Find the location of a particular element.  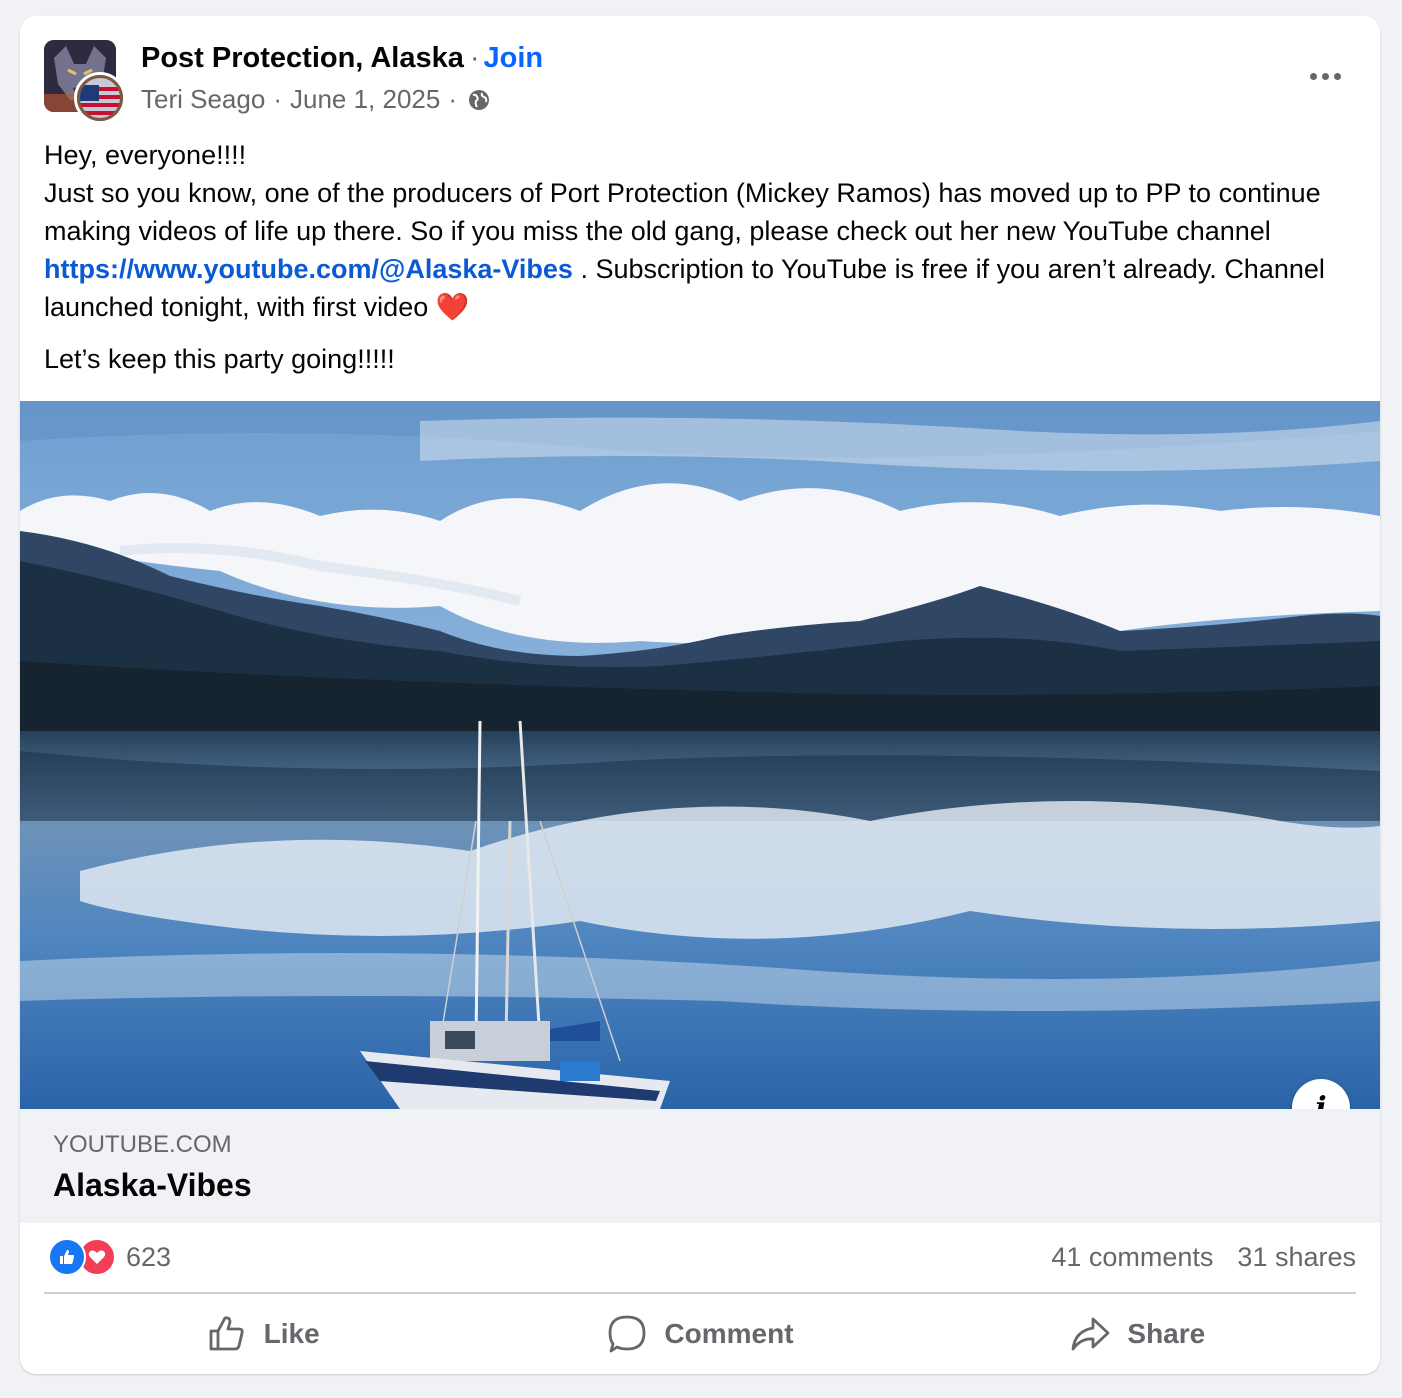

comments-count: 41 comments is located at coordinates (1132, 1257).